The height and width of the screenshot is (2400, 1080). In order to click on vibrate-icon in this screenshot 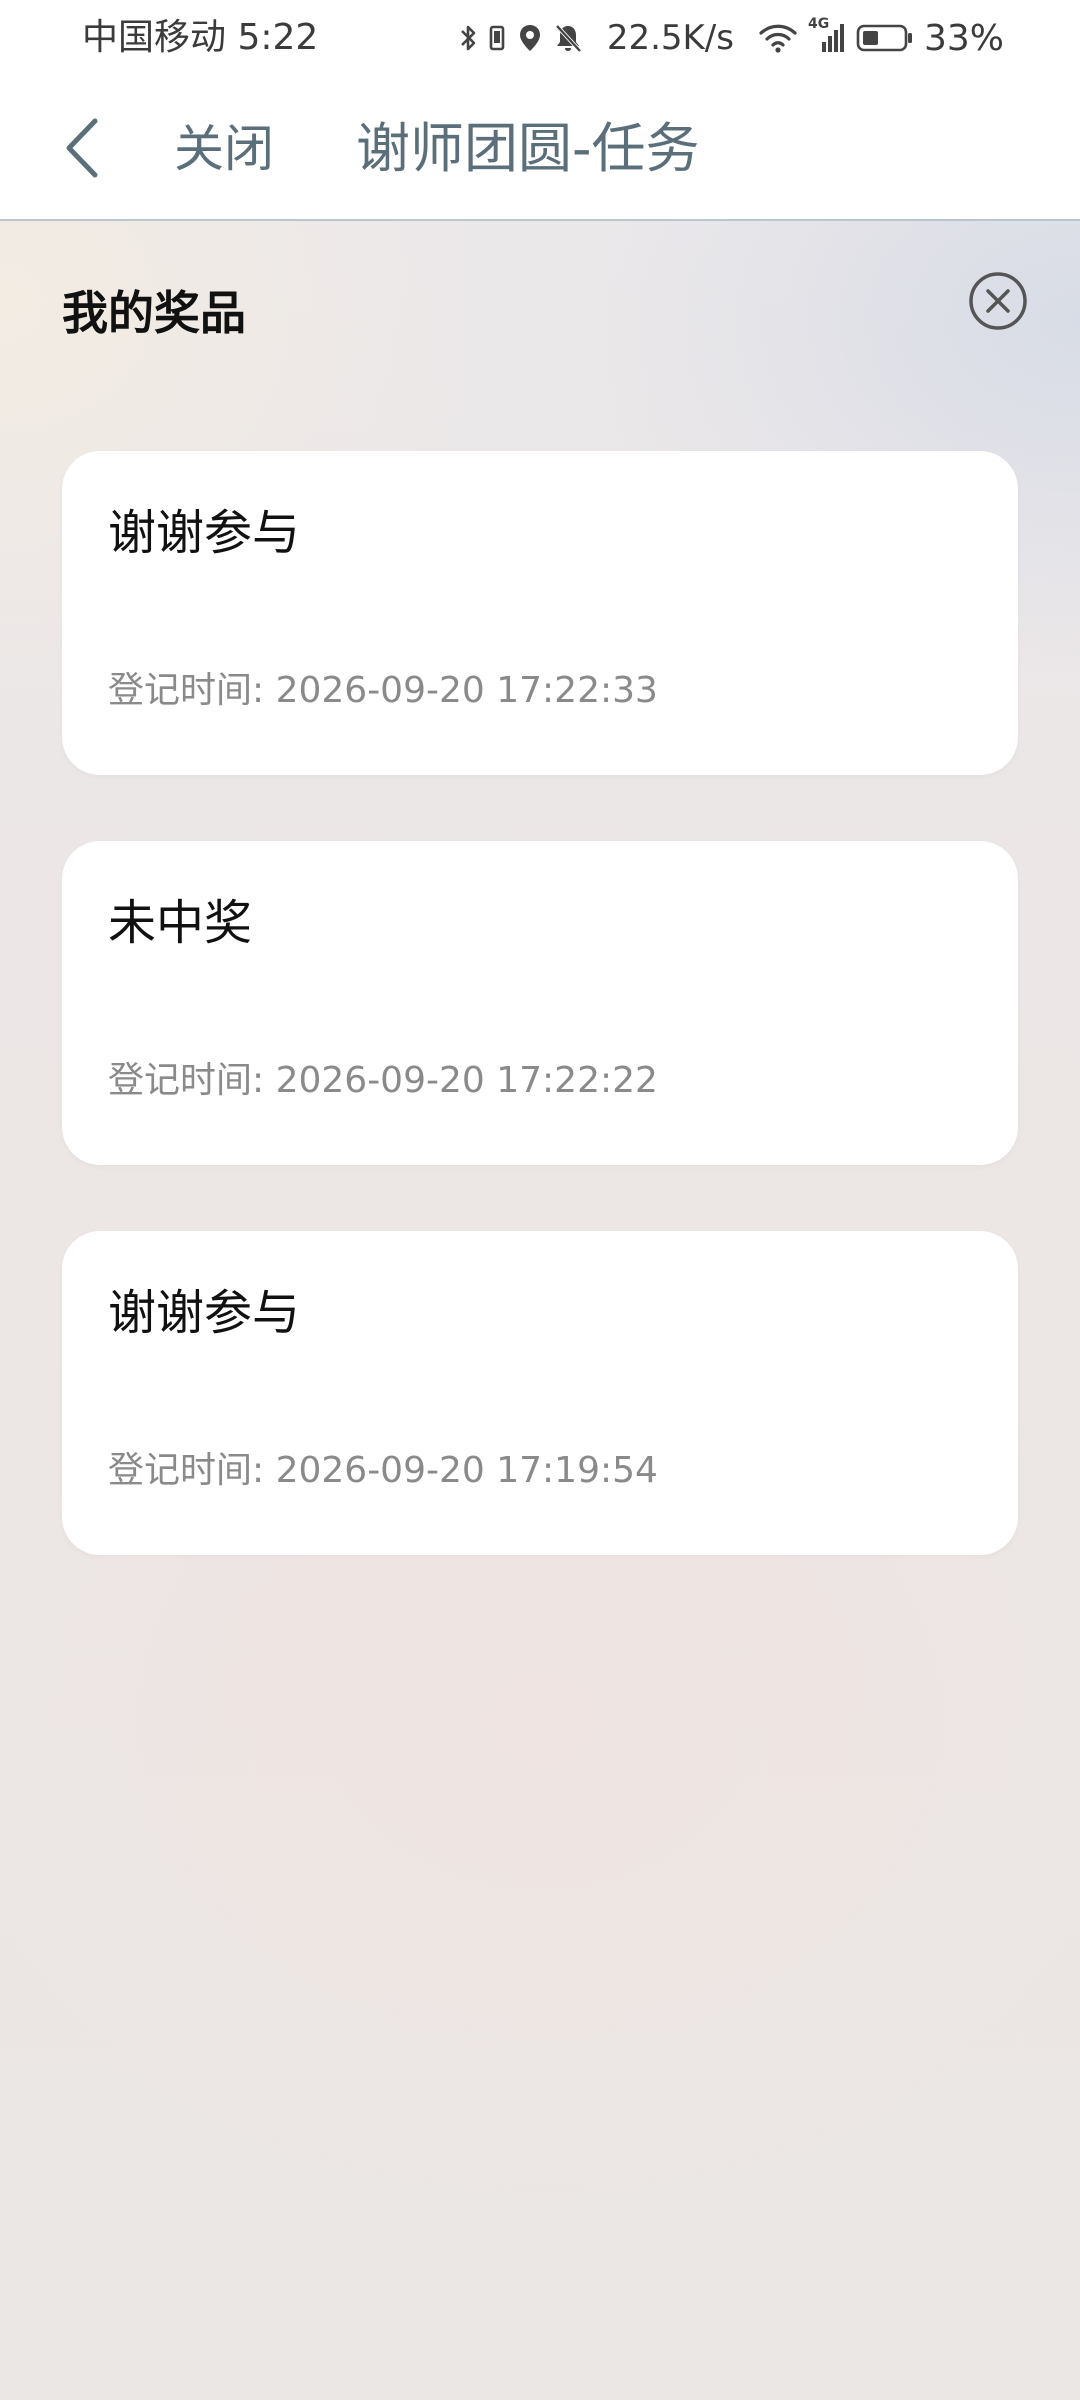, I will do `click(497, 38)`.